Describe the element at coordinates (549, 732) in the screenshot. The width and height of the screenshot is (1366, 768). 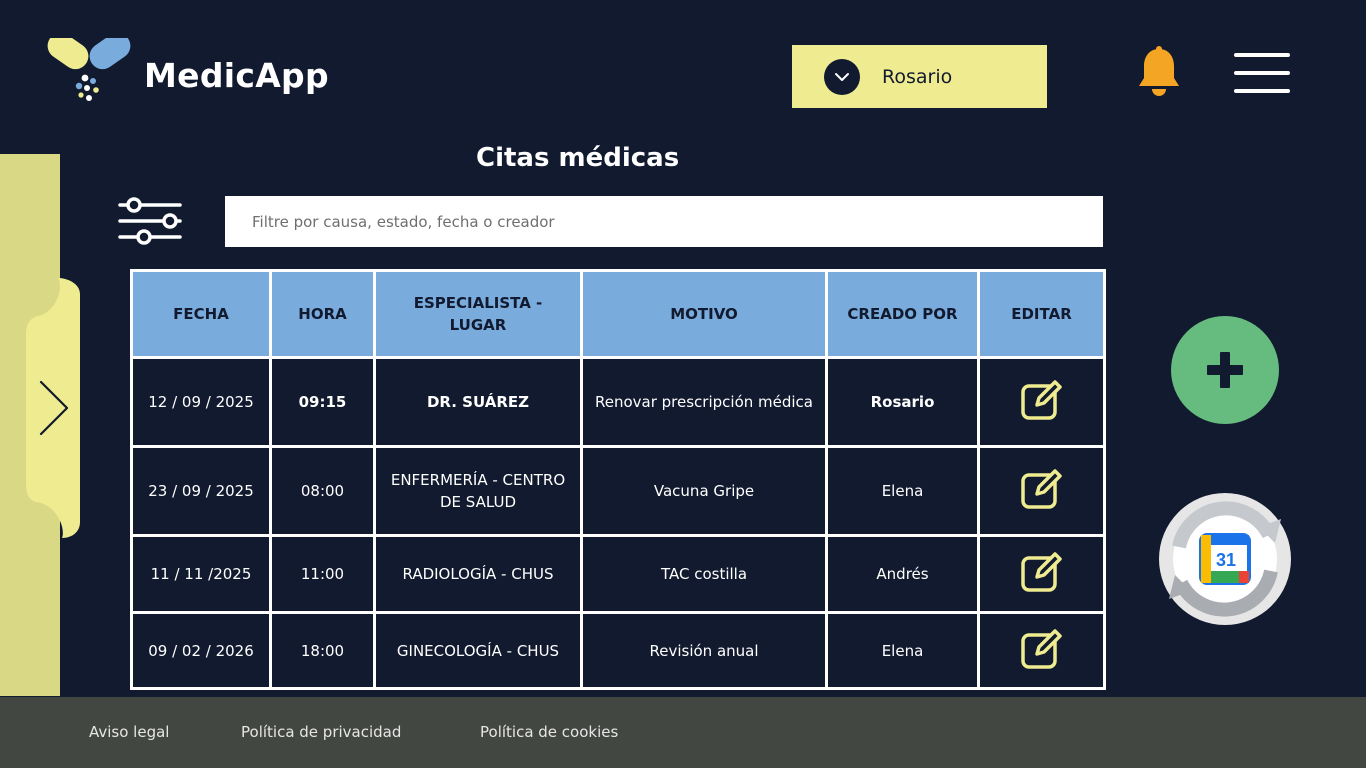
I see `footer-link-cookies: Política de cookies` at that location.